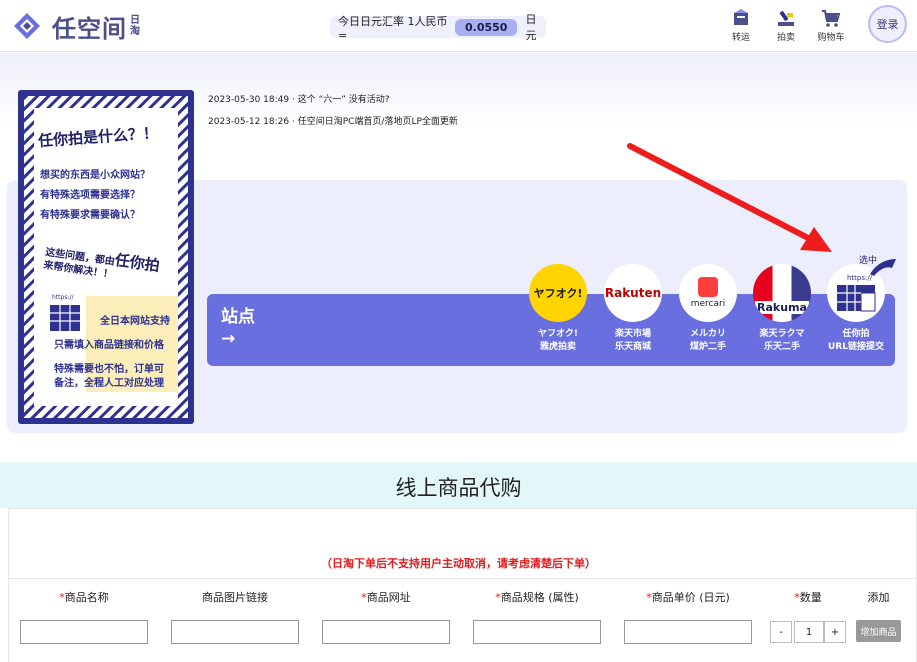  Describe the element at coordinates (235, 632) in the screenshot. I see `image-url-input` at that location.